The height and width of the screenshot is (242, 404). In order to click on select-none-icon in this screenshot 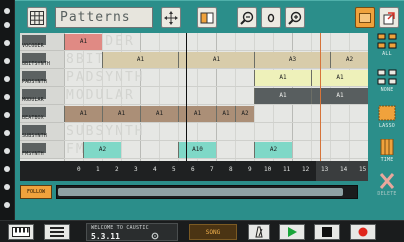, I will do `click(387, 77)`.